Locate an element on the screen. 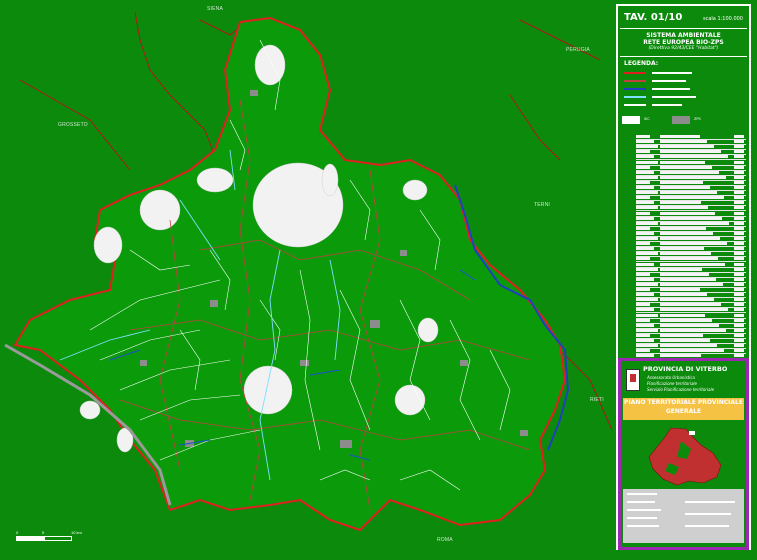 The width and height of the screenshot is (757, 560). sheet-number: TAV. 01/10 is located at coordinates (653, 17).